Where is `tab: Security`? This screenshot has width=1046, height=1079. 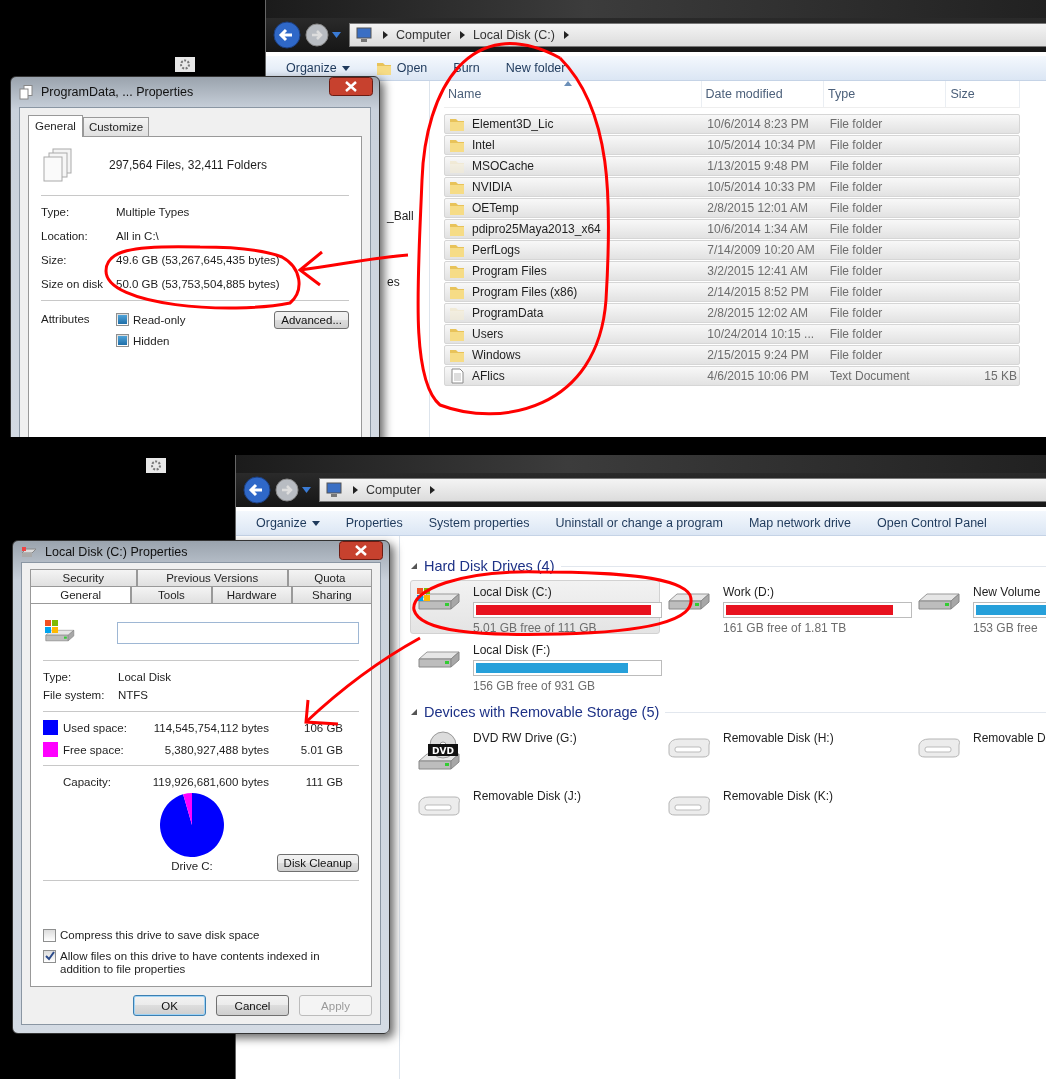 tab: Security is located at coordinates (83, 577).